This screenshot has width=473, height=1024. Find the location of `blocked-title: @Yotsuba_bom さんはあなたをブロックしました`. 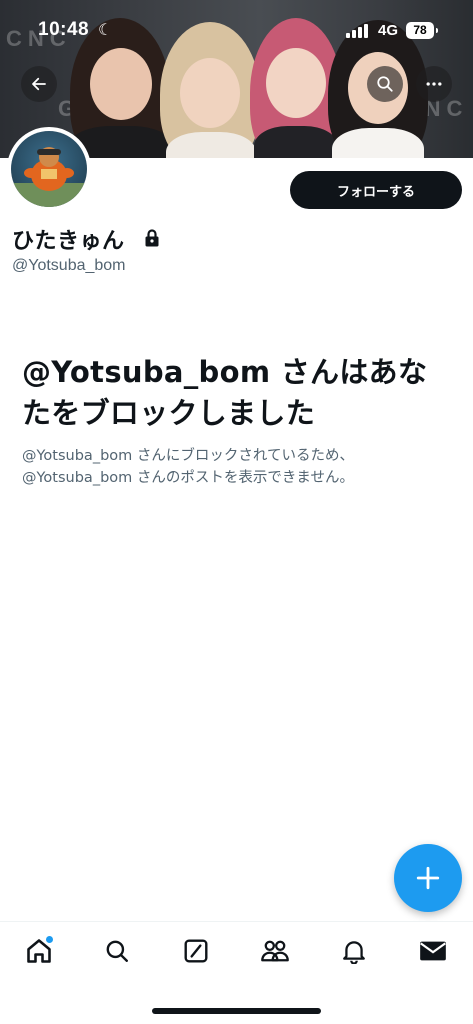

blocked-title: @Yotsuba_bom さんはあなたをブロックしました is located at coordinates (225, 392).